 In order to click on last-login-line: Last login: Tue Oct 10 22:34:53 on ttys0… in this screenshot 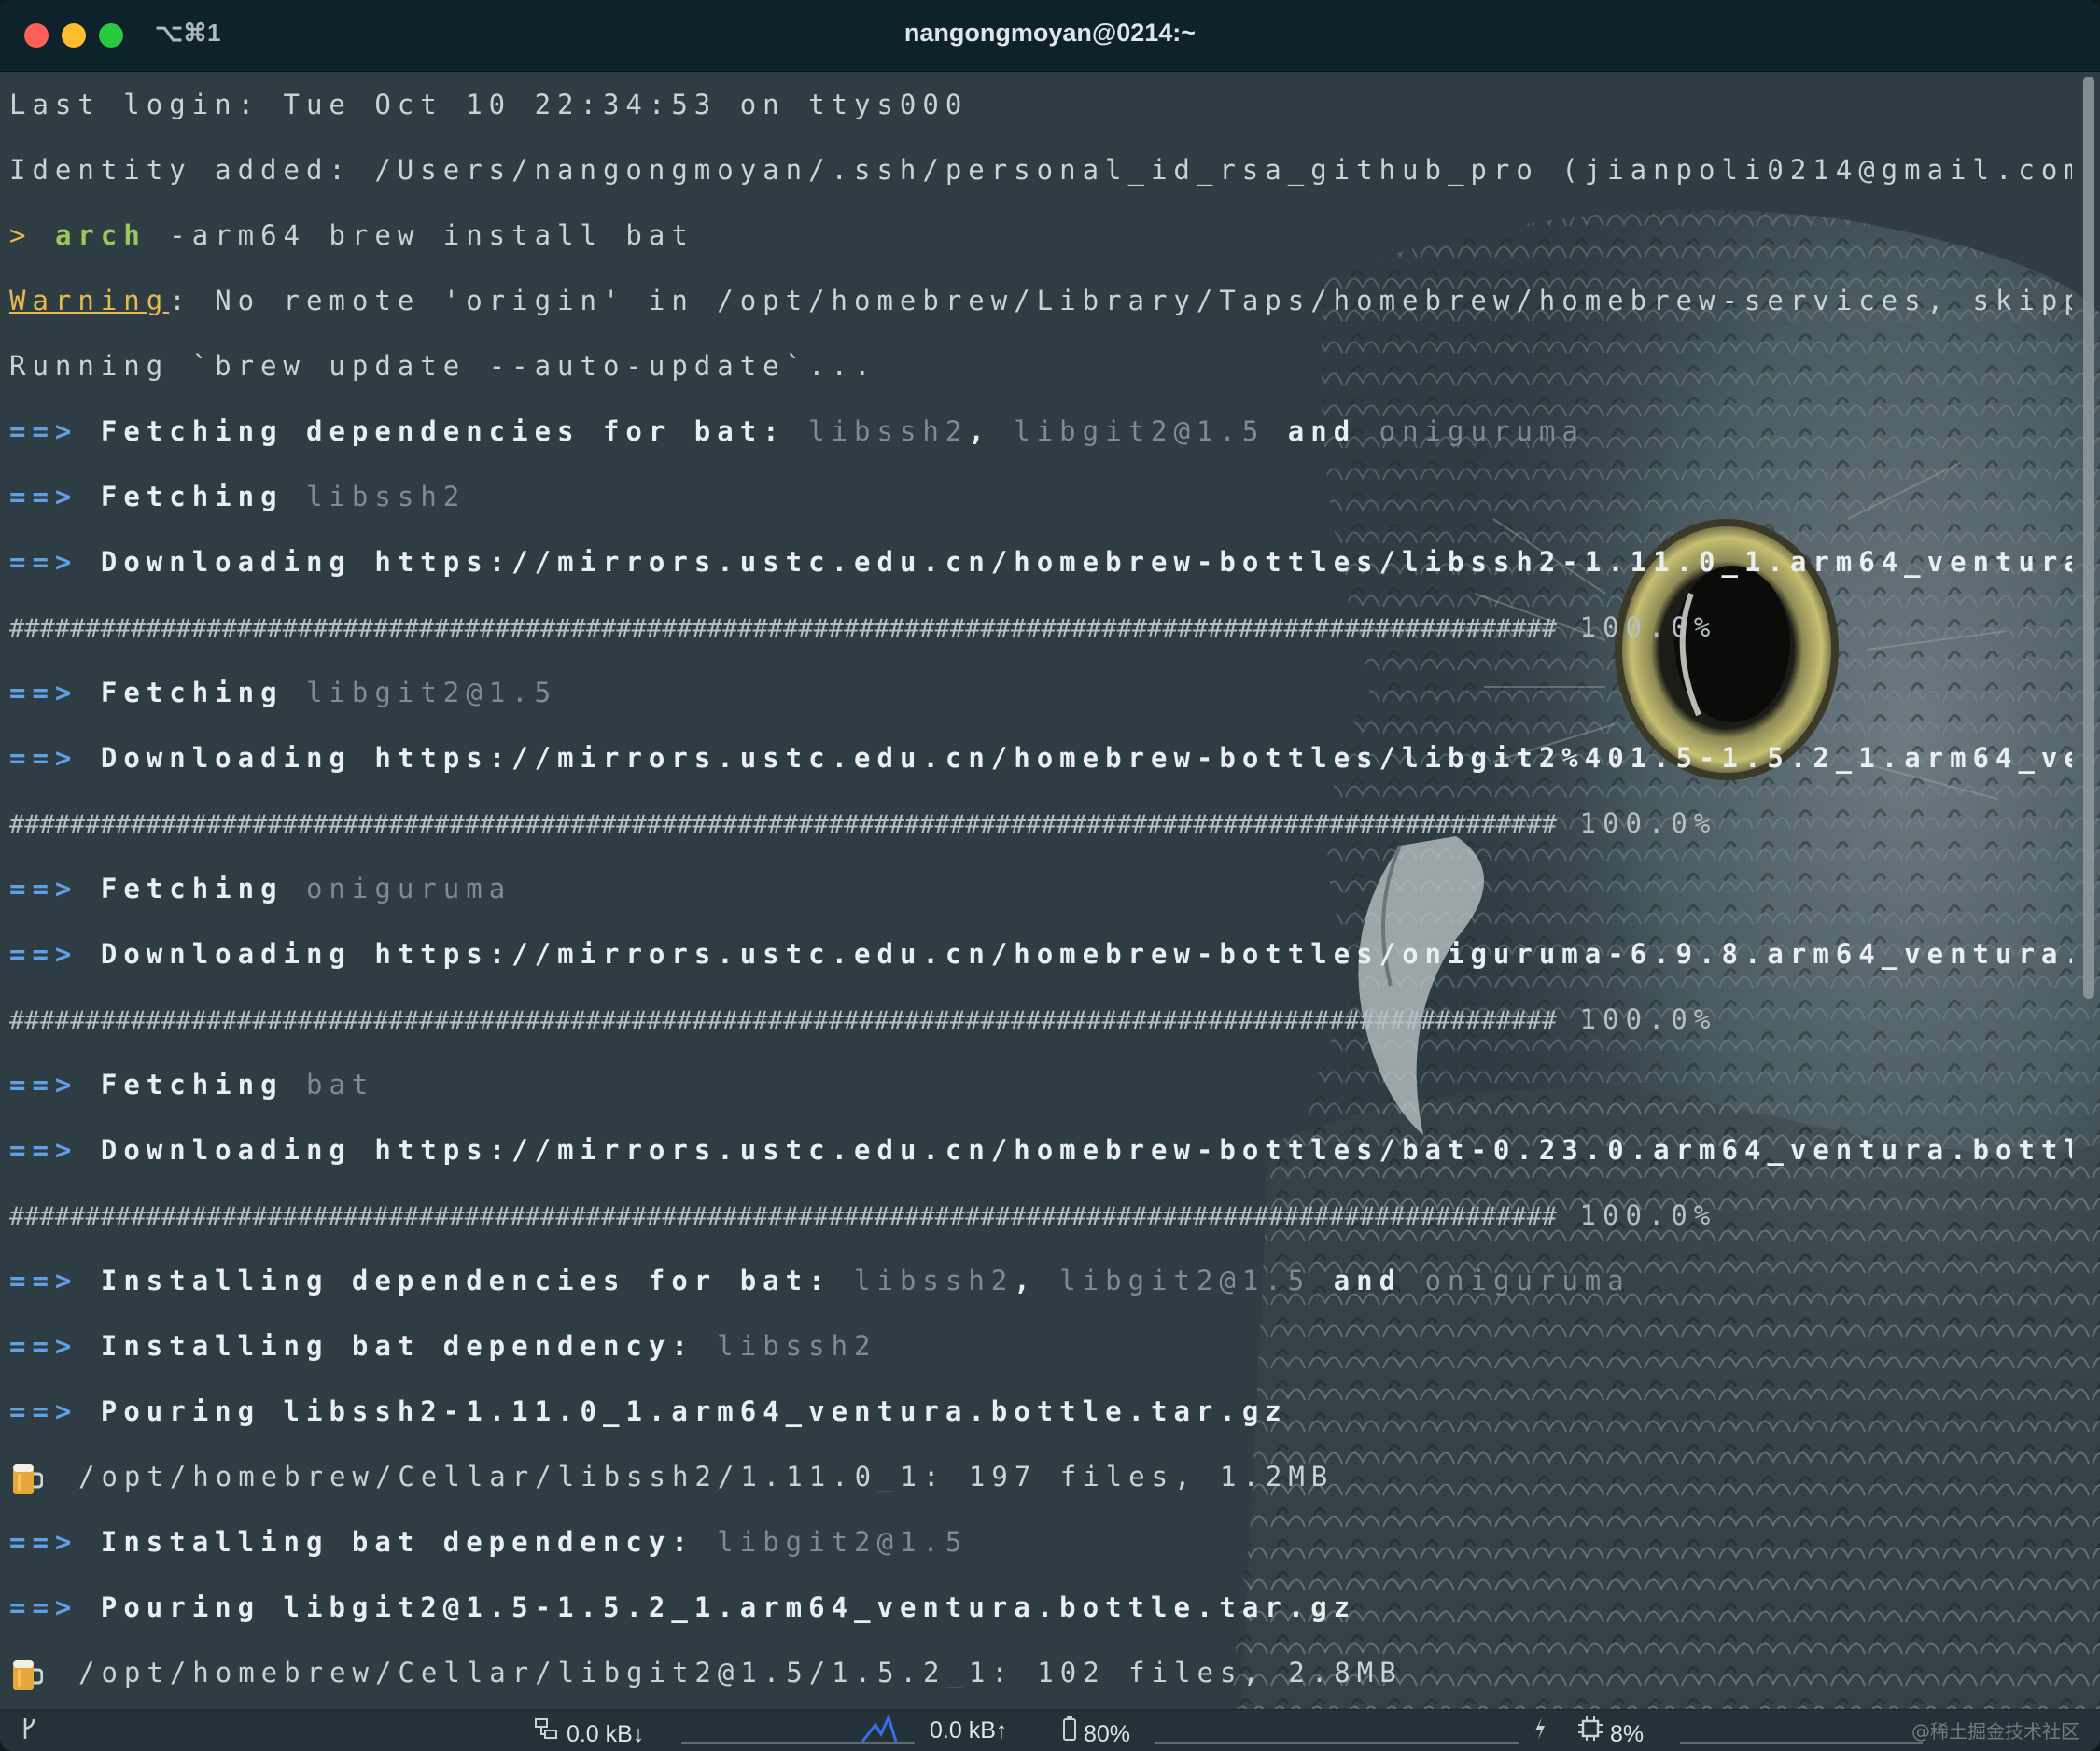, I will do `click(488, 104)`.